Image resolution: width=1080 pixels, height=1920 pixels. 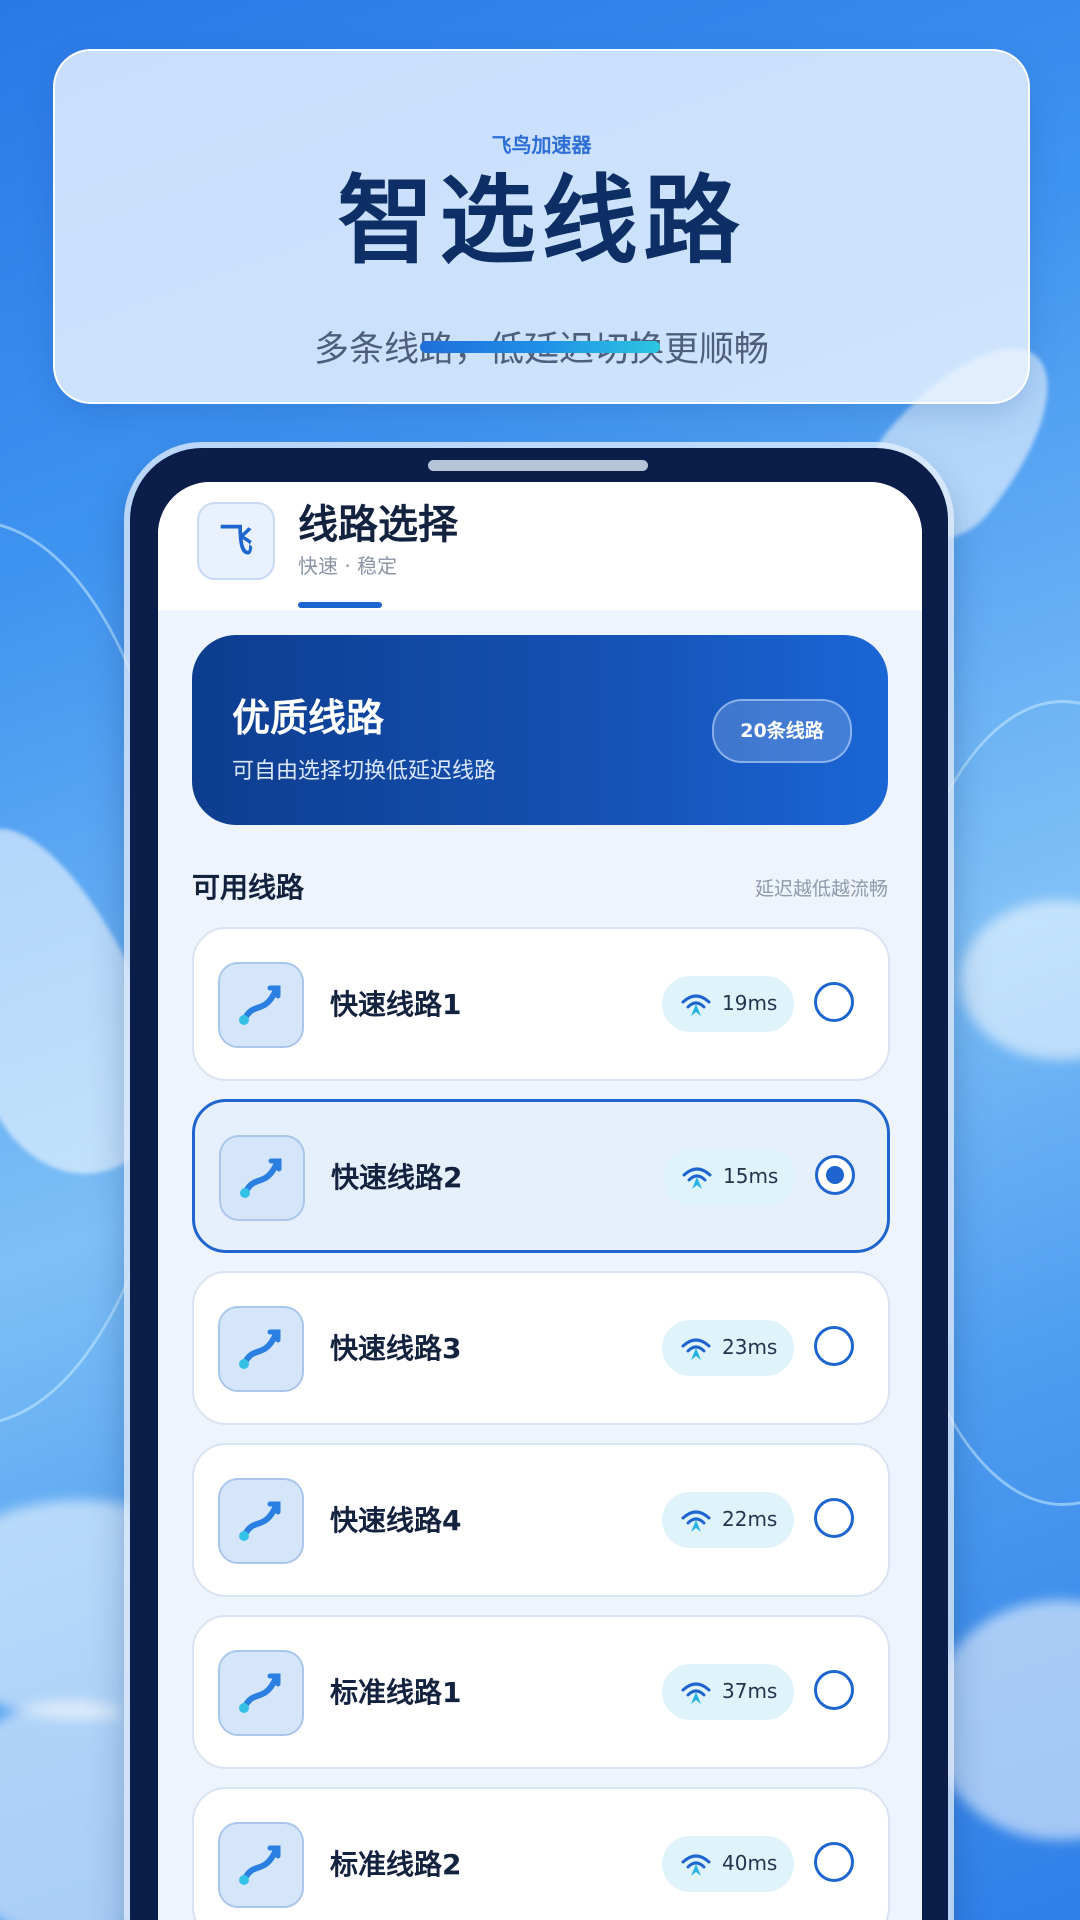 I want to click on tab-indicator, so click(x=340, y=605).